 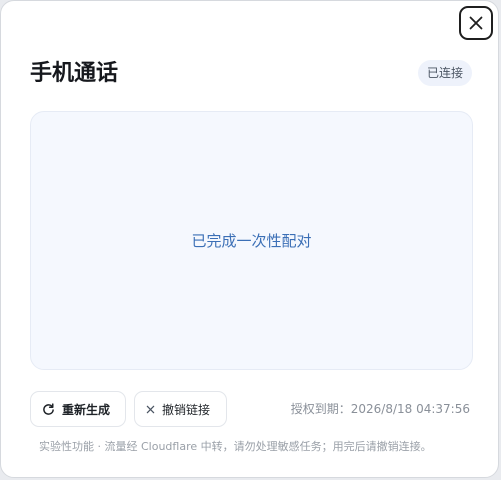 What do you see at coordinates (150, 409) in the screenshot?
I see `x-icon` at bounding box center [150, 409].